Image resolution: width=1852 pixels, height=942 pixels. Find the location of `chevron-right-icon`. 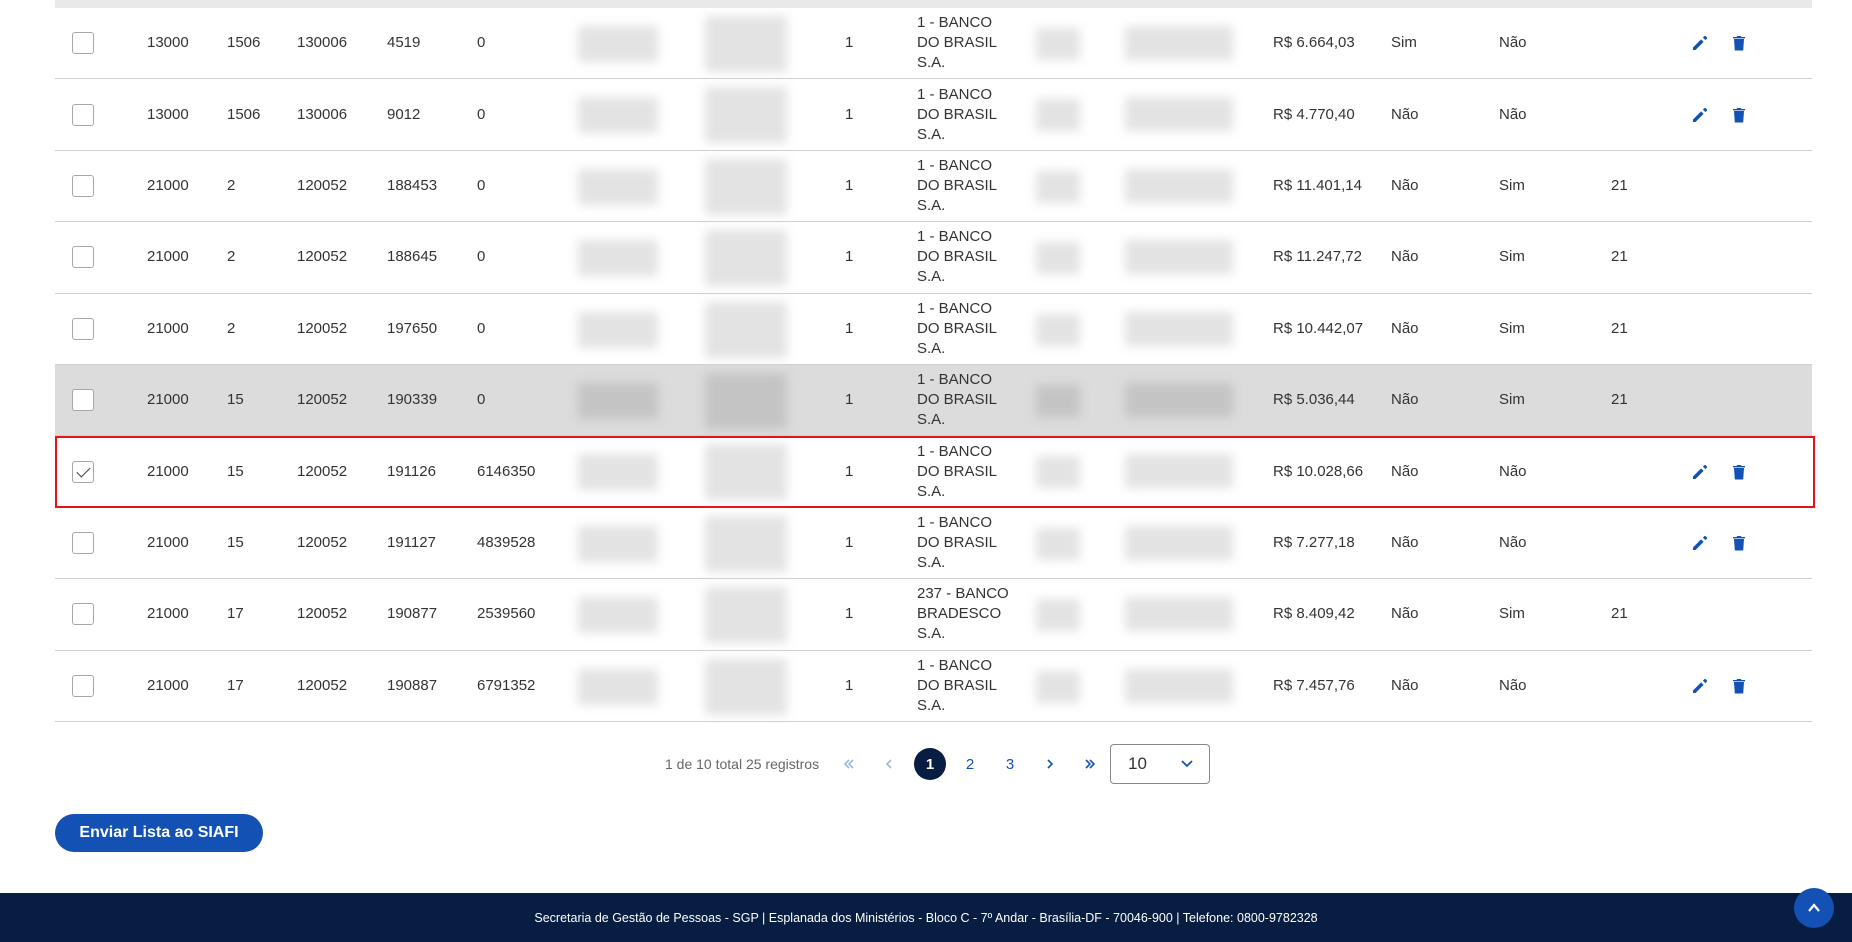

chevron-right-icon is located at coordinates (1050, 764).